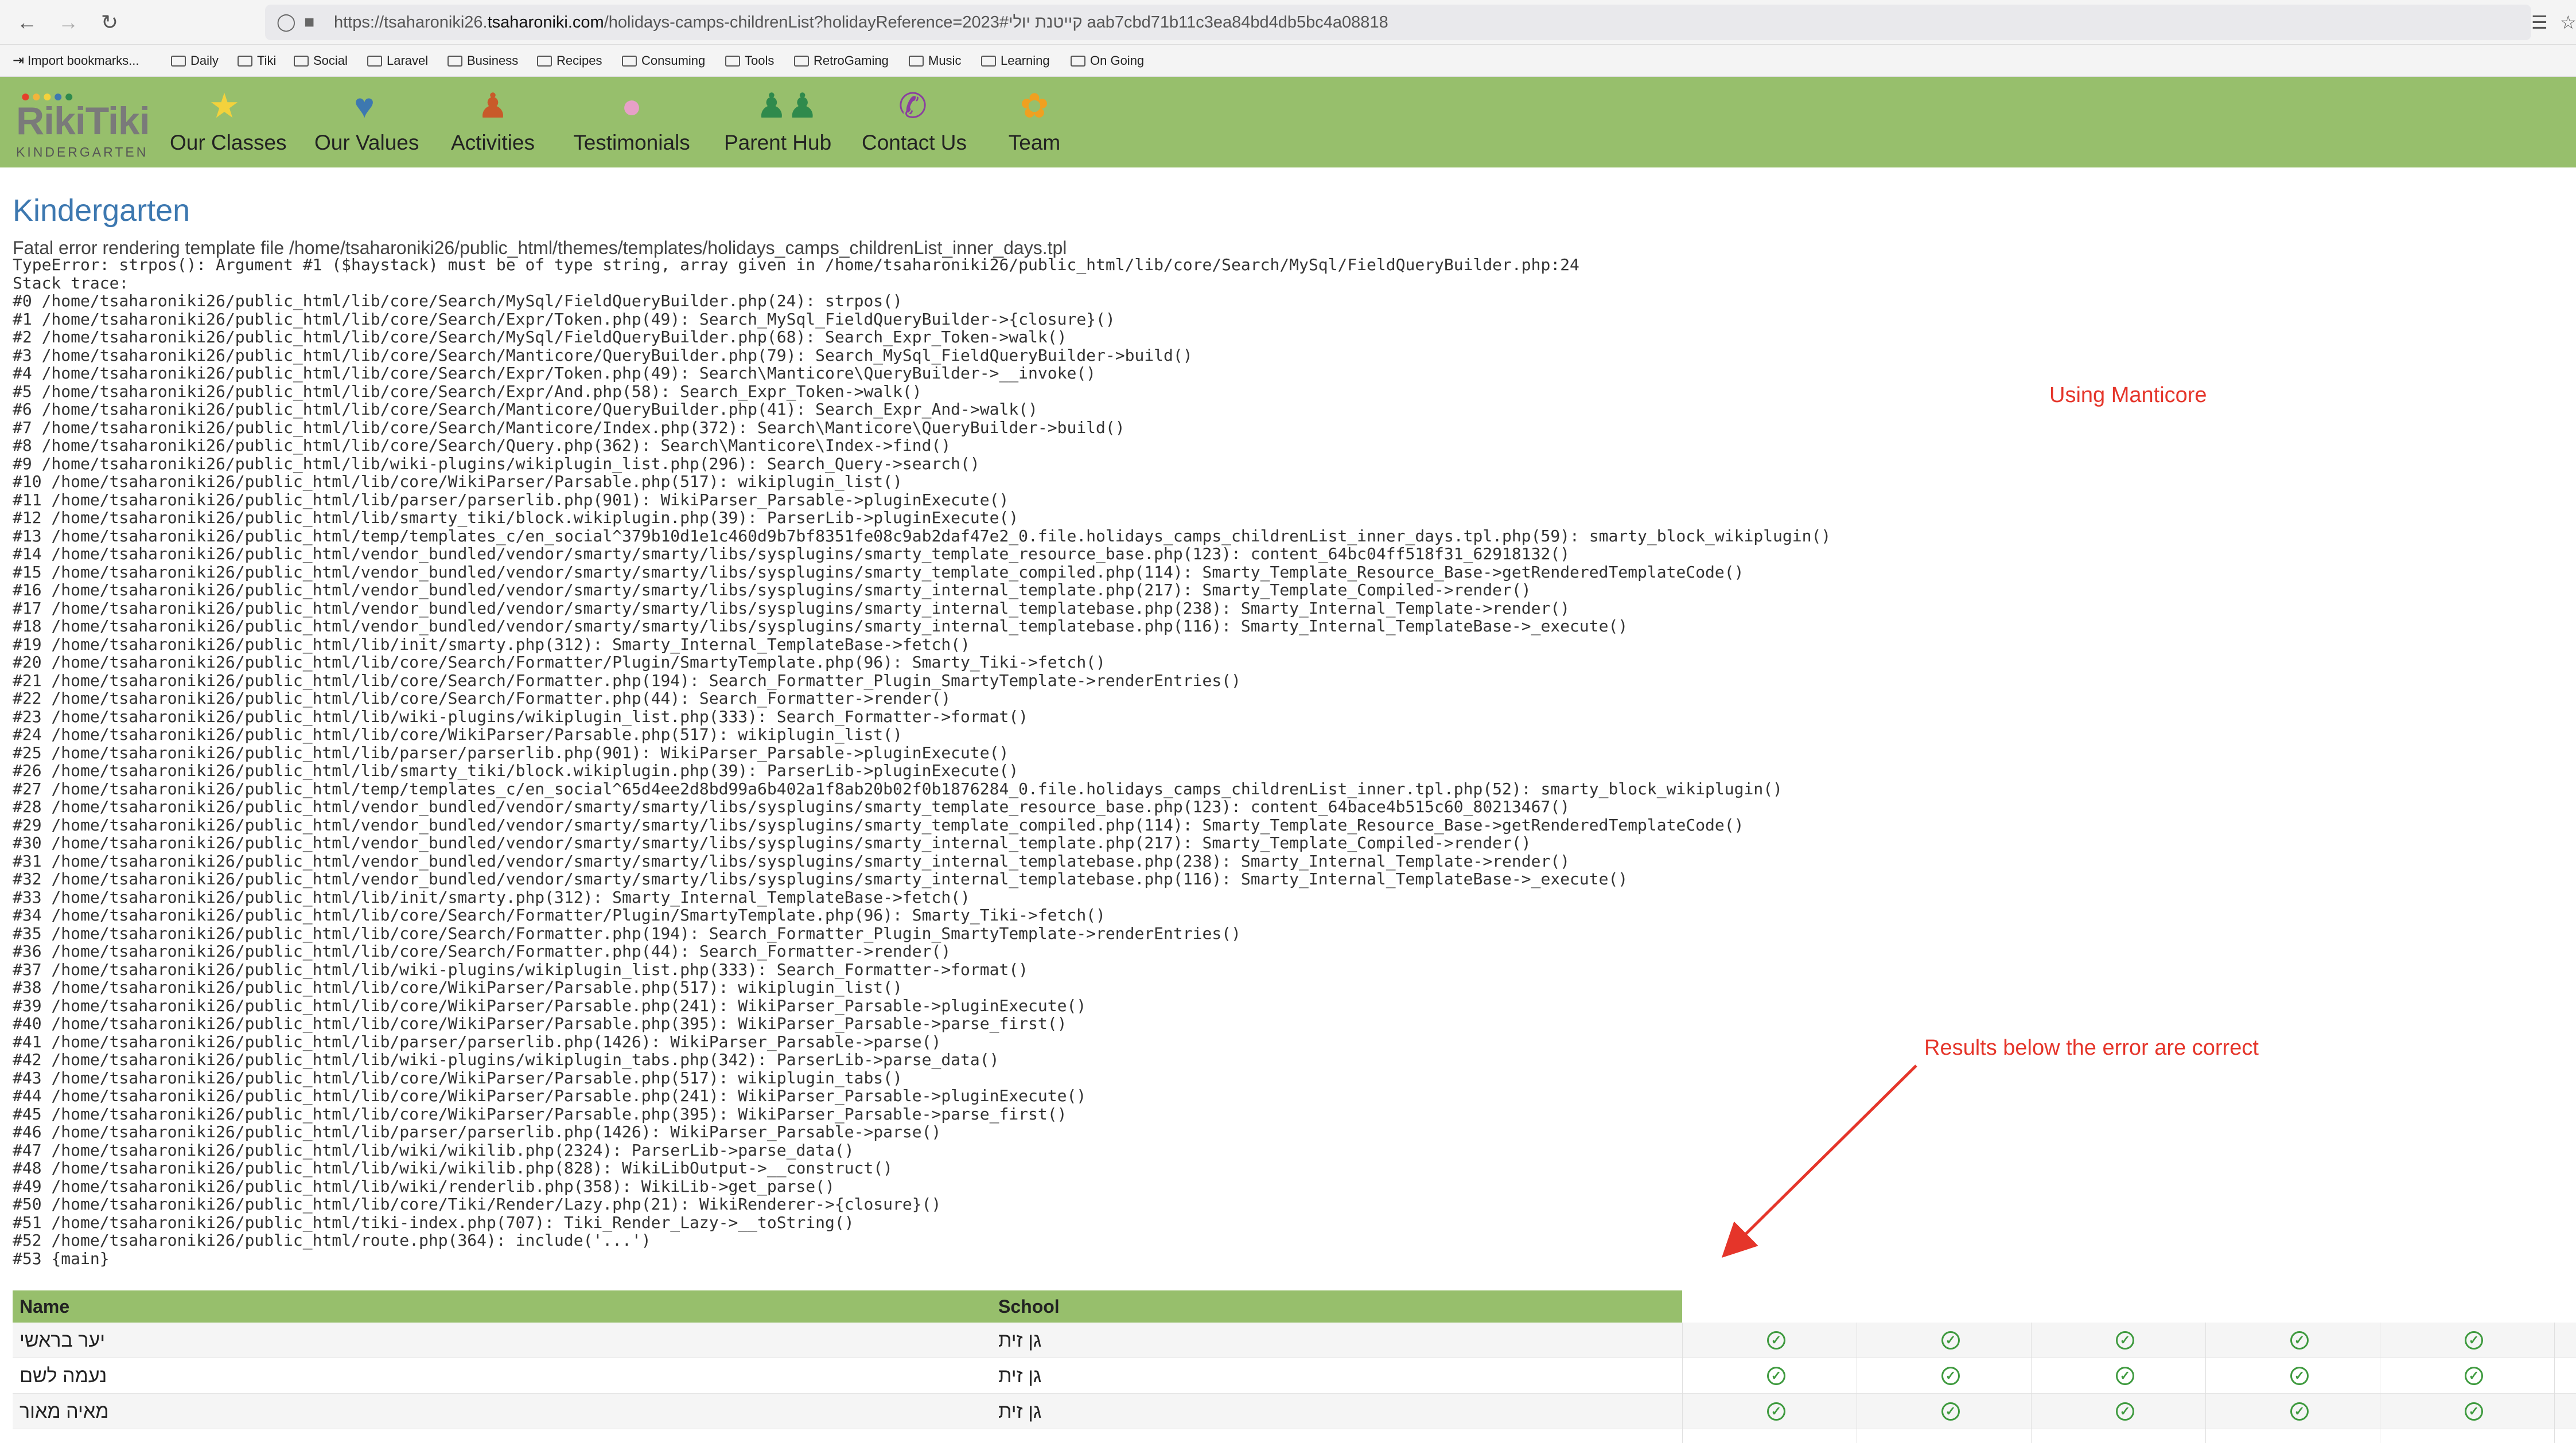  I want to click on logo-subtitle: KINDERGARTEN, so click(82, 152).